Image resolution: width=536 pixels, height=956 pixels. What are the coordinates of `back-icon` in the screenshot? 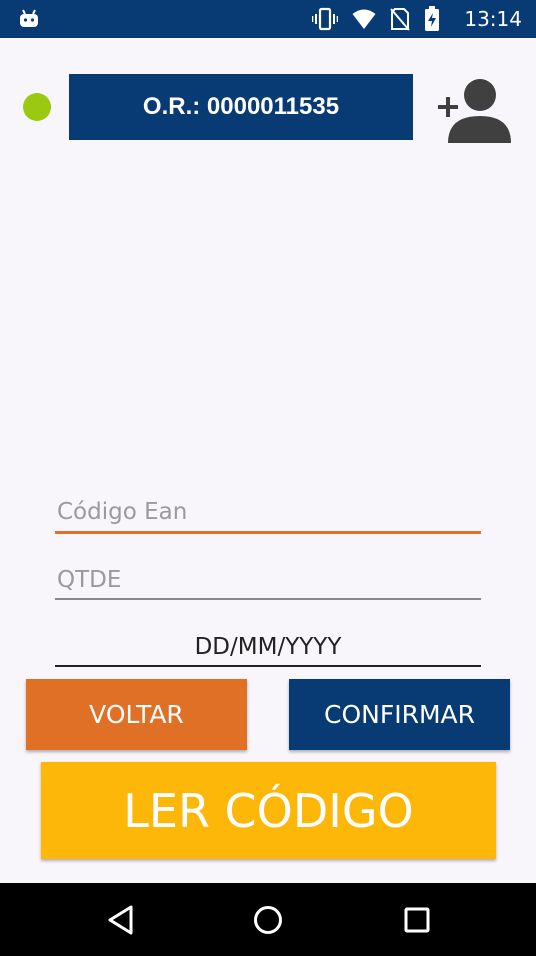 It's located at (121, 920).